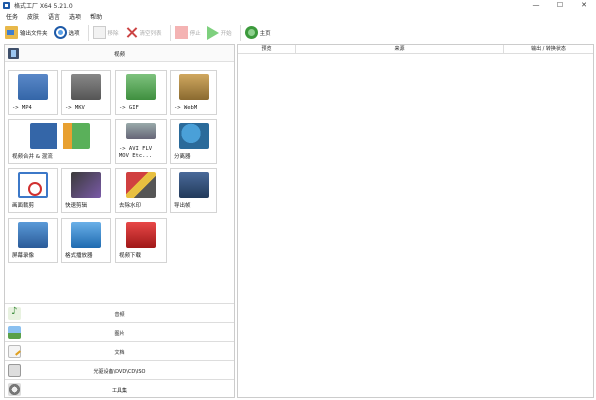 The image size is (596, 400). I want to click on category-label: 光驱设备\DVD\CD\ISO, so click(119, 372).